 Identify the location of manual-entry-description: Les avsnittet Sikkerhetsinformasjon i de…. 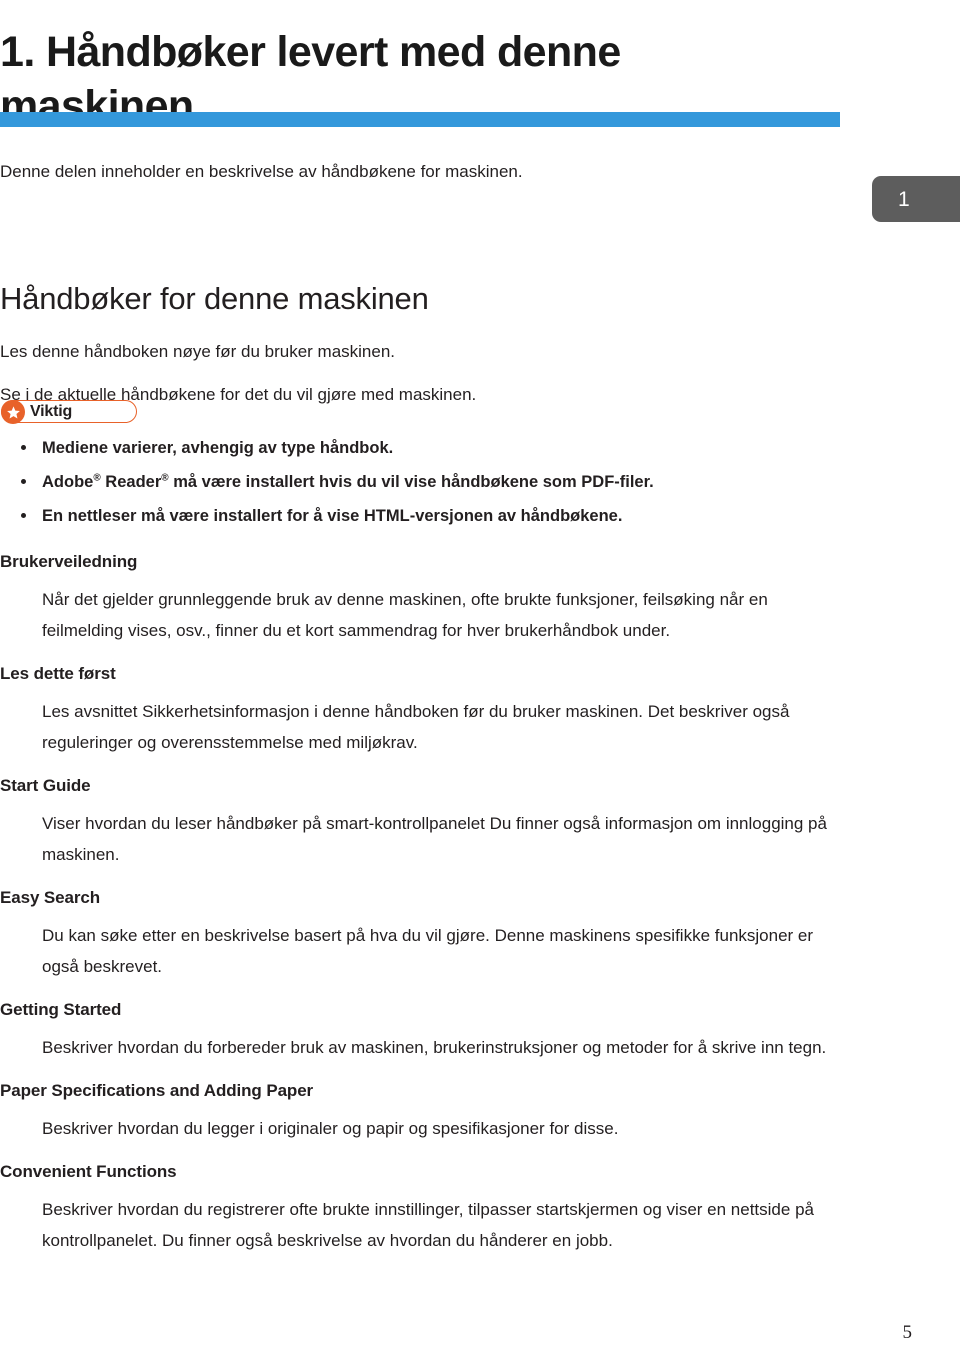
(416, 727).